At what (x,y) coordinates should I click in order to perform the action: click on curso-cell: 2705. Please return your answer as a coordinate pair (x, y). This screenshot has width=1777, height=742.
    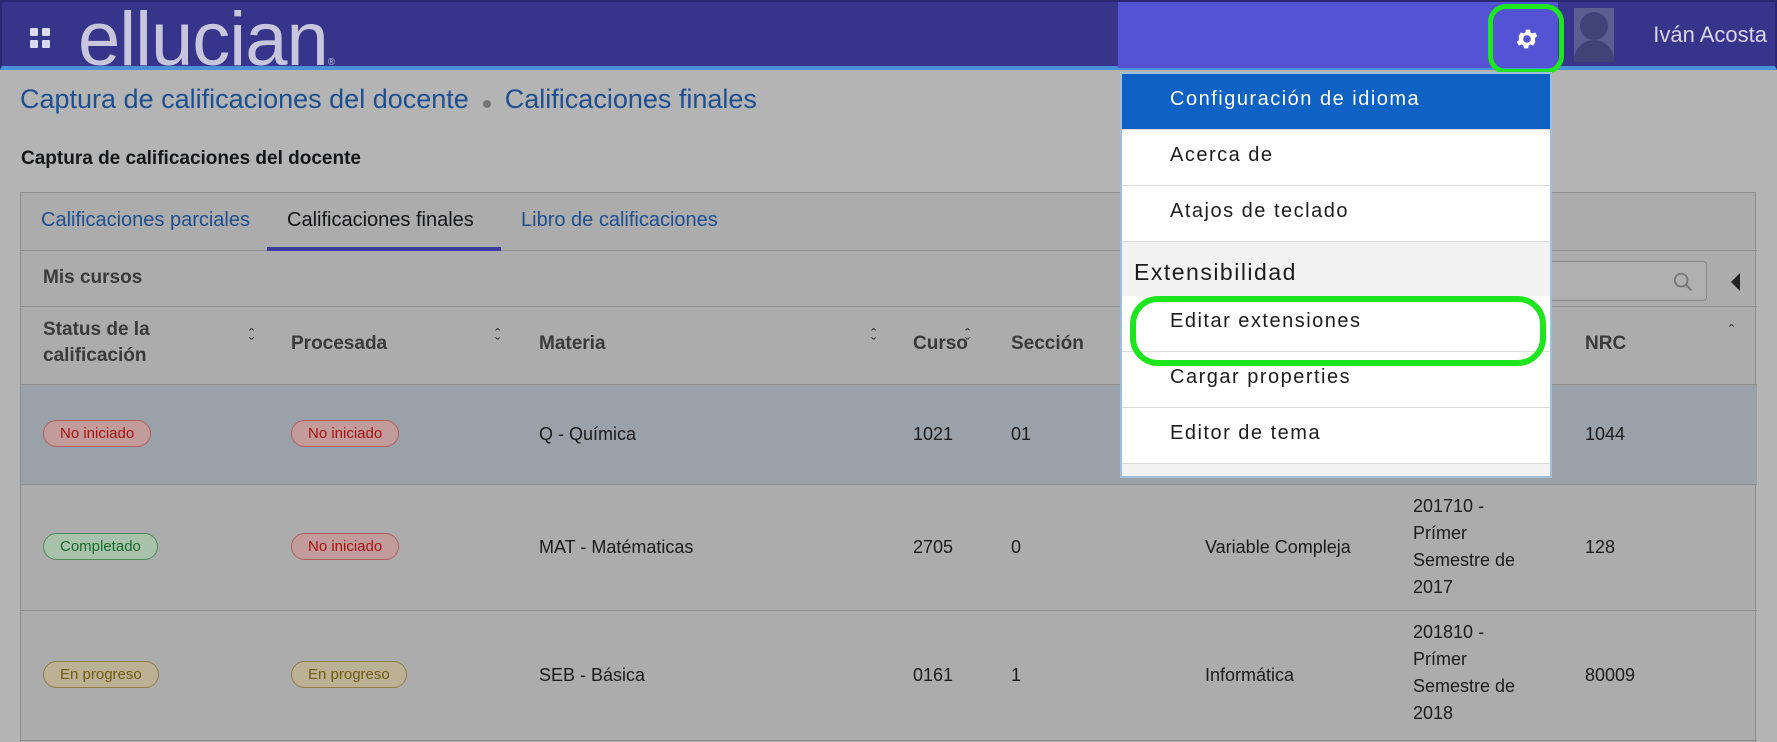
    Looking at the image, I should click on (933, 547).